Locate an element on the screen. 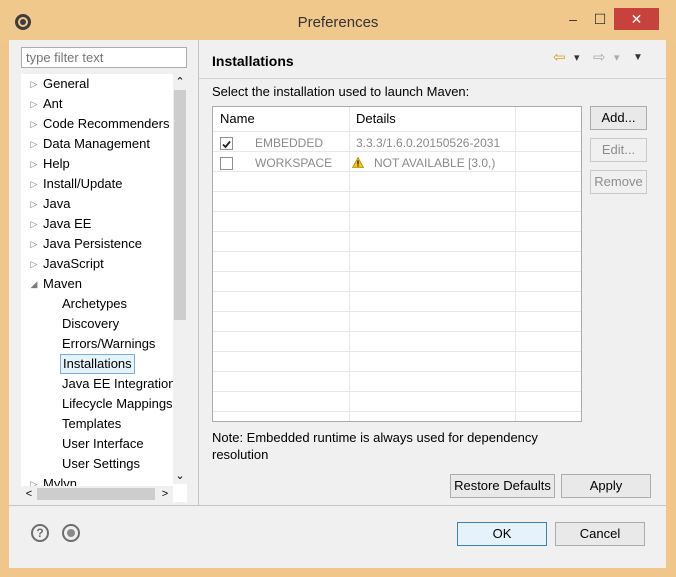 Image resolution: width=676 pixels, height=577 pixels. tree-item-label: Java EE Integration is located at coordinates (119, 383).